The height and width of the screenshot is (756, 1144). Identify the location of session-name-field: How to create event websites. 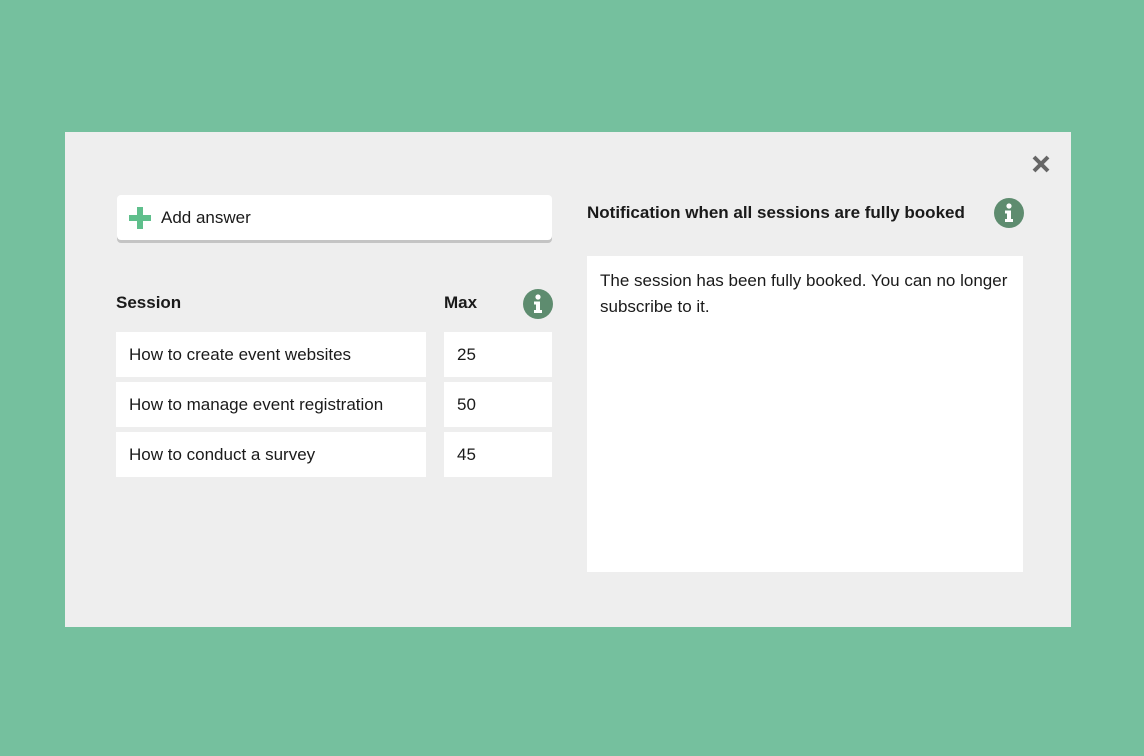
(271, 354).